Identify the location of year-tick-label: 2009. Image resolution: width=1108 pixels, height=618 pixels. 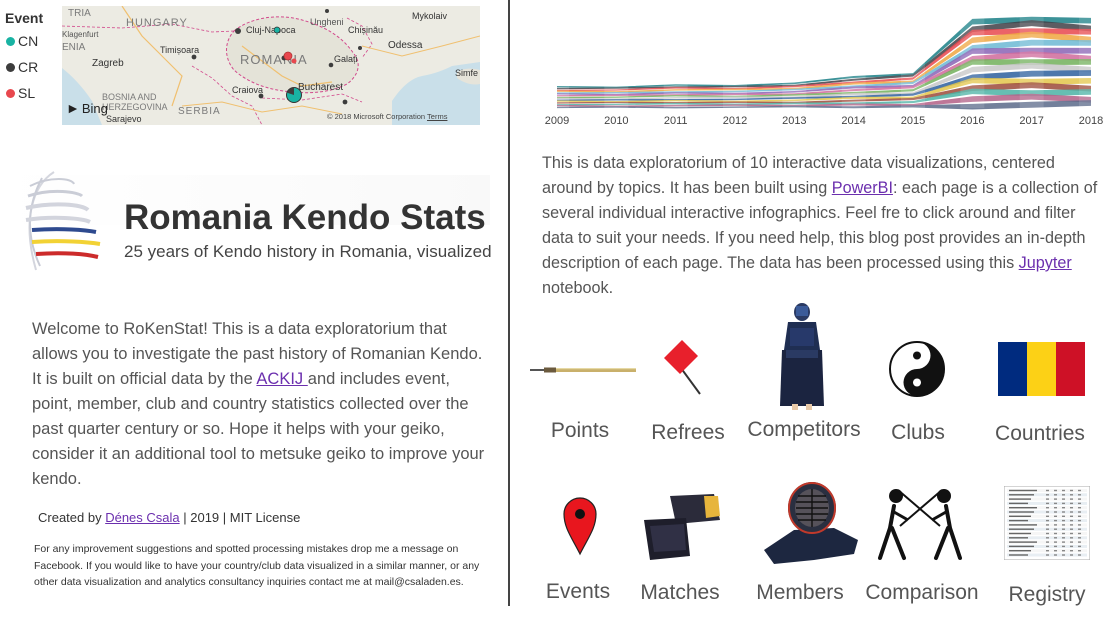
(557, 120).